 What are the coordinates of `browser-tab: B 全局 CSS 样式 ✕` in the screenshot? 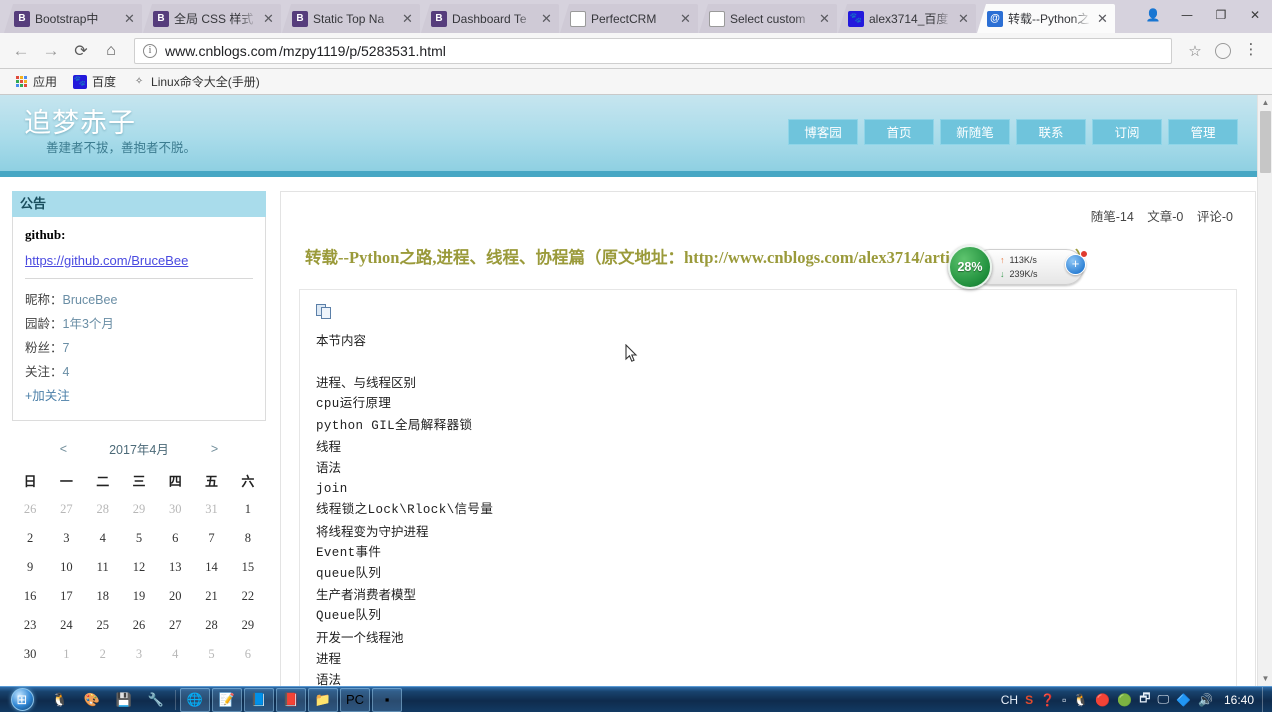 It's located at (212, 18).